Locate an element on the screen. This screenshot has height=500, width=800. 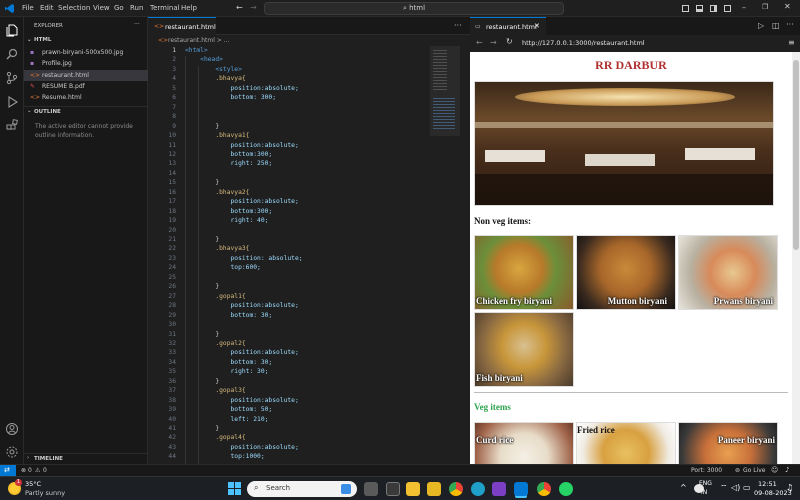
extensions-icon is located at coordinates (12, 126).